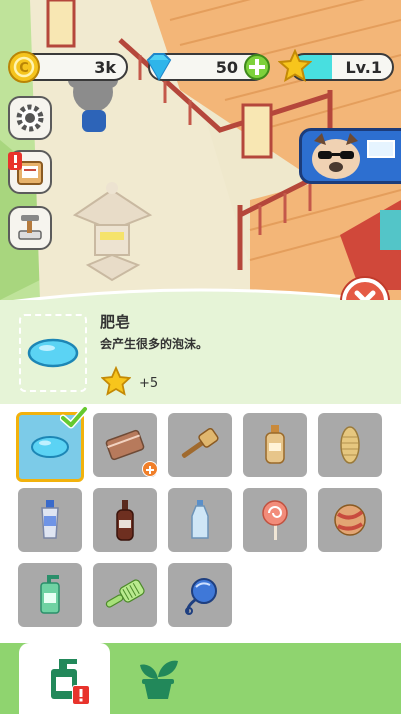 This screenshot has height=714, width=401. I want to click on unlock-plus-badge, so click(150, 469).